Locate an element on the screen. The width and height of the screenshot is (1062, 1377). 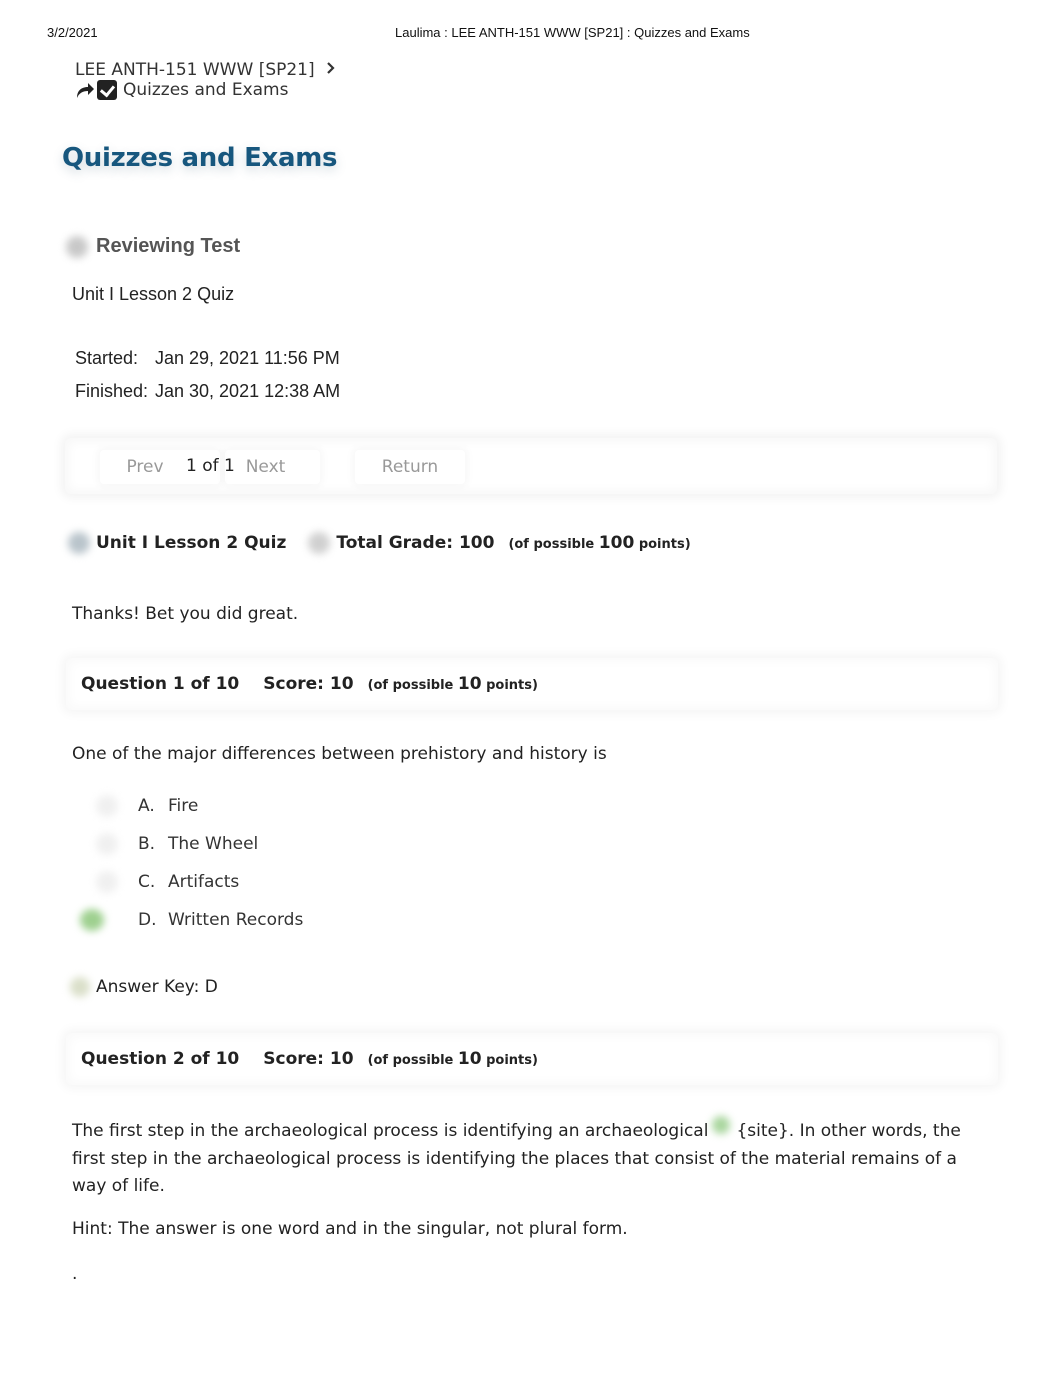
option-c: C. Artifacts is located at coordinates (187, 882).